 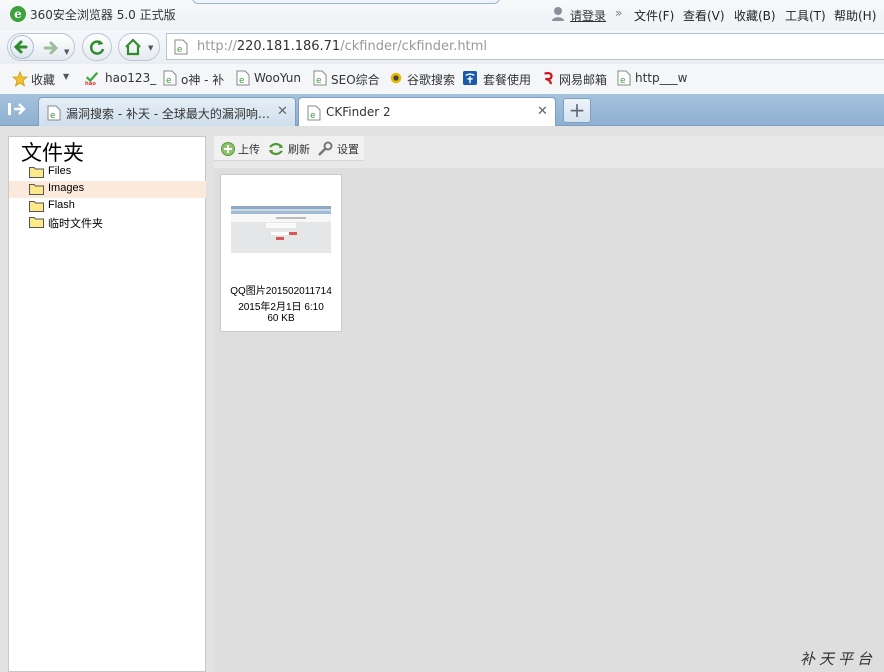 I want to click on menu-file: 文件(F), so click(x=654, y=15).